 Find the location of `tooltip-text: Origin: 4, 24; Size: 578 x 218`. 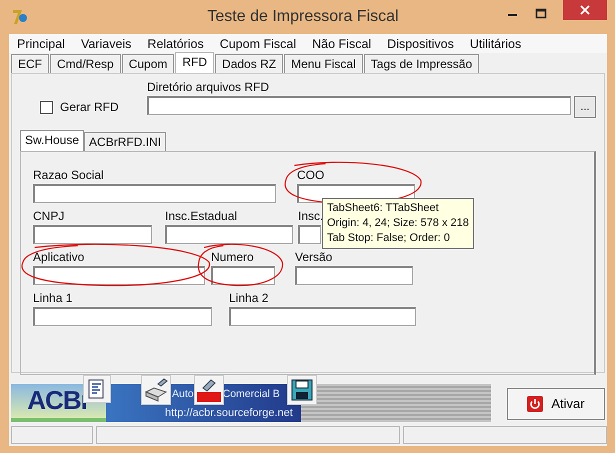

tooltip-text: Origin: 4, 24; Size: 578 x 218 is located at coordinates (398, 224).